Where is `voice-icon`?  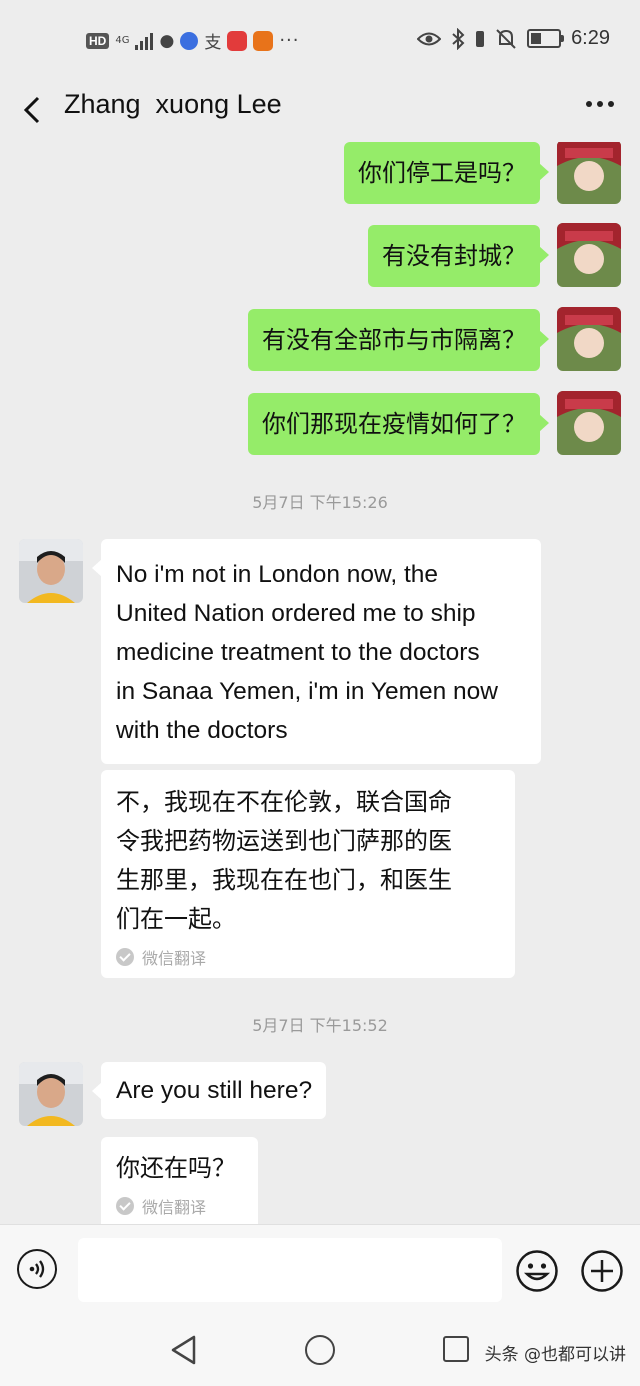
voice-icon is located at coordinates (37, 1269).